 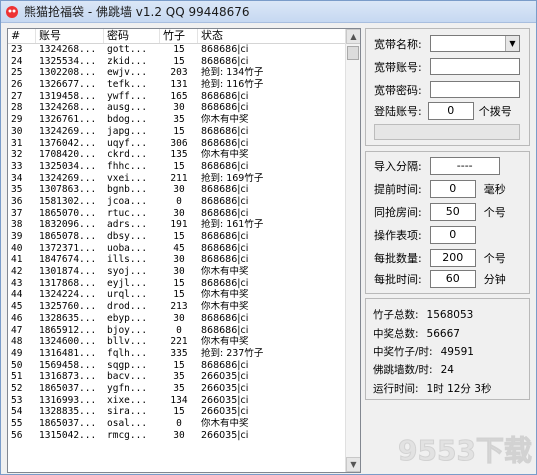 What do you see at coordinates (17, 283) in the screenshot?
I see `row-index: 43` at bounding box center [17, 283].